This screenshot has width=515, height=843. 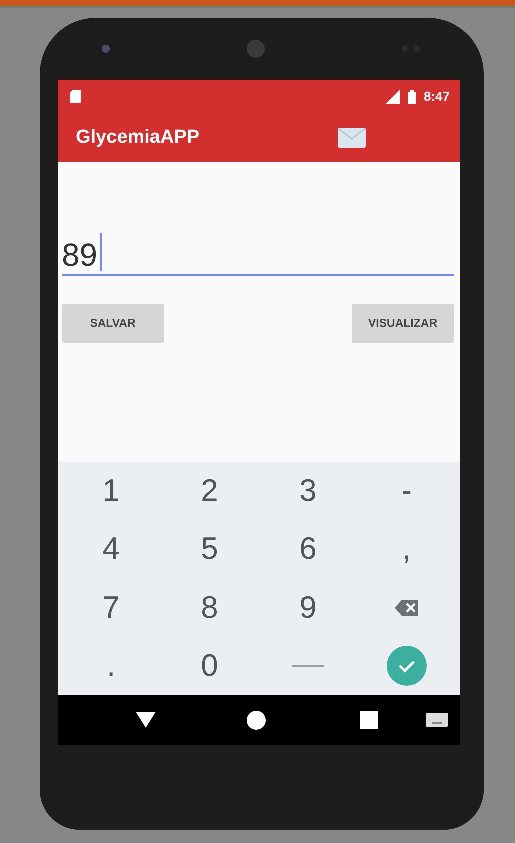 What do you see at coordinates (403, 323) in the screenshot?
I see `view-button: VISUALIZAR` at bounding box center [403, 323].